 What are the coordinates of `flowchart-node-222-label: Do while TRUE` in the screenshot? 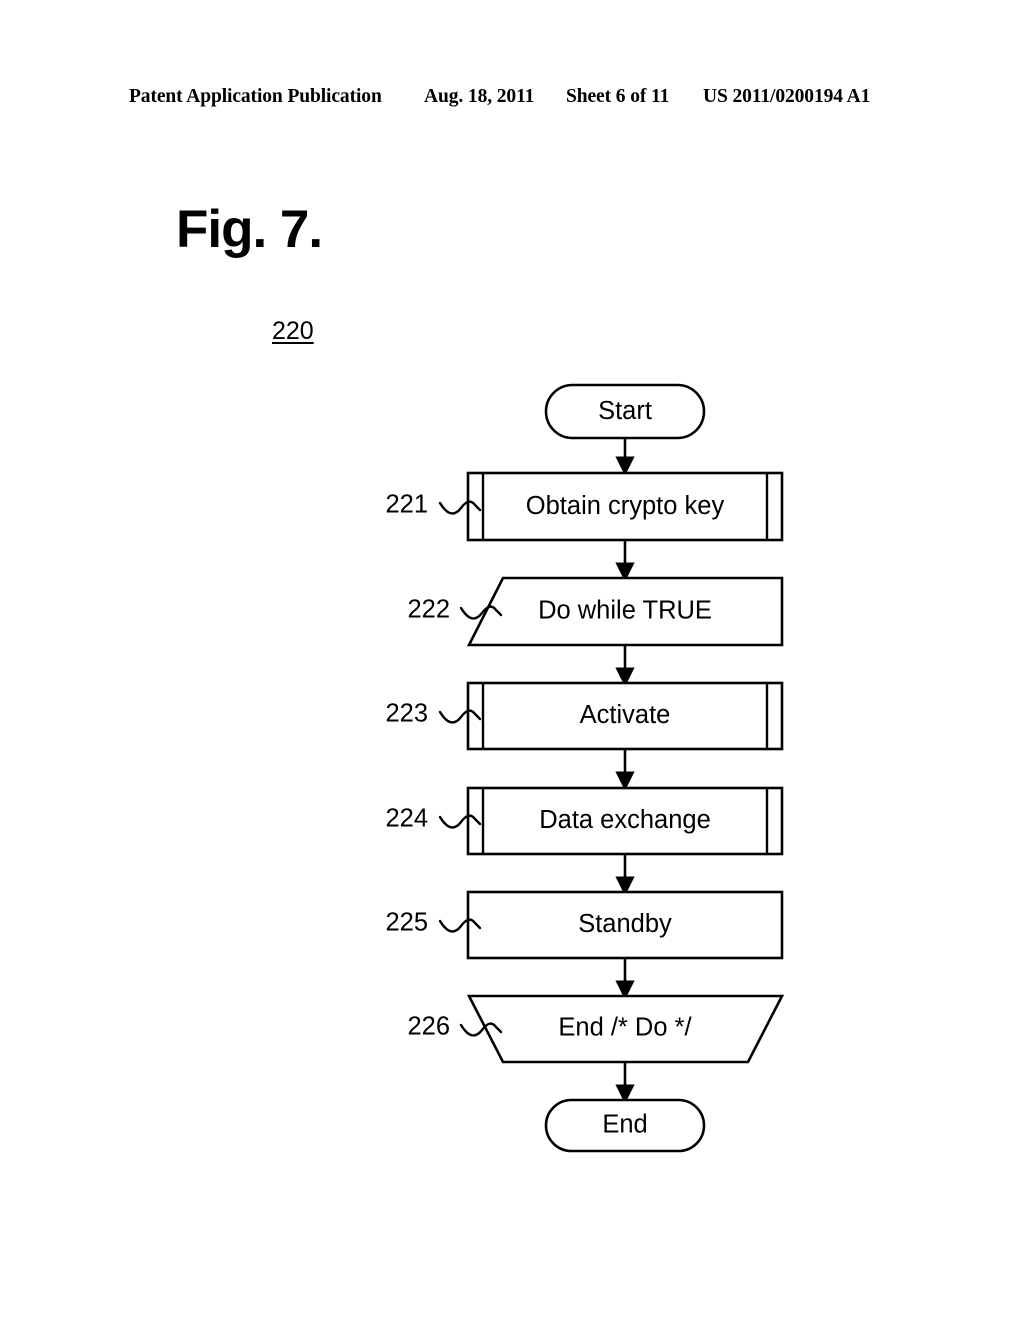 It's located at (625, 611).